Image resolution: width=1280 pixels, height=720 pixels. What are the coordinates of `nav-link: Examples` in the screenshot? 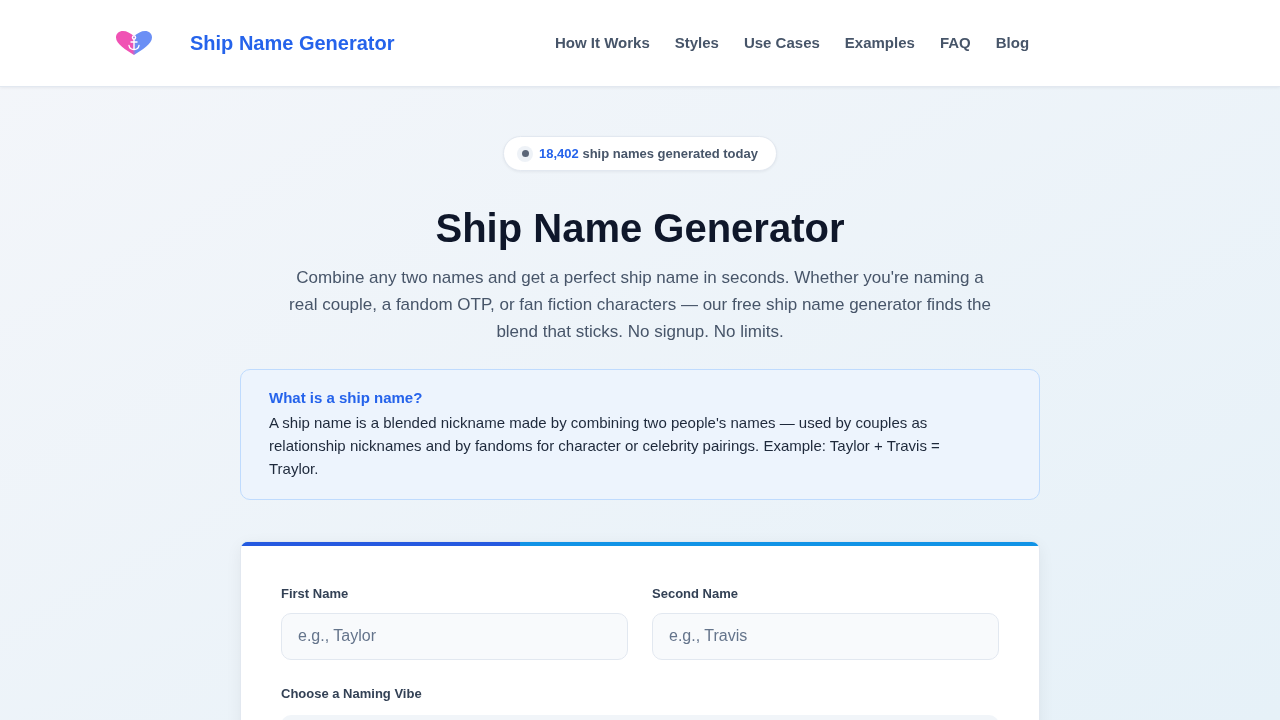 It's located at (879, 43).